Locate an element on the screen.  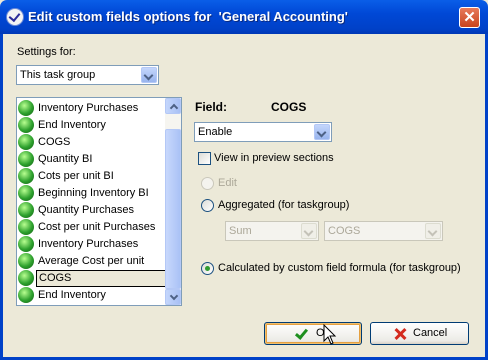
scroll-up-button is located at coordinates (173, 106).